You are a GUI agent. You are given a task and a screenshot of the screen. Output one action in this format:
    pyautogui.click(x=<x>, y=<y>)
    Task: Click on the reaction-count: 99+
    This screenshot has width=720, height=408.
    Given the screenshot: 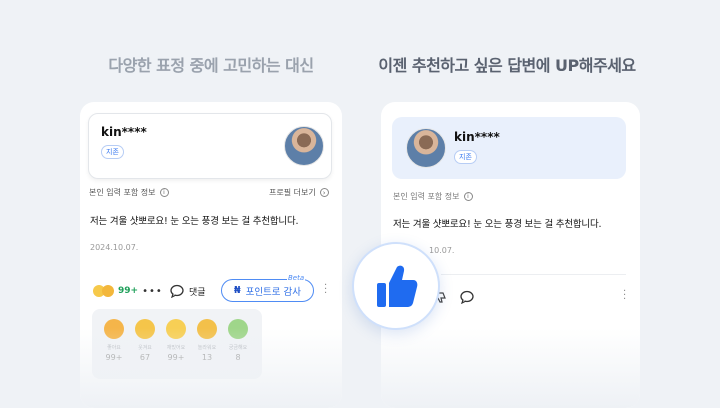 What is the action you would take?
    pyautogui.click(x=128, y=291)
    